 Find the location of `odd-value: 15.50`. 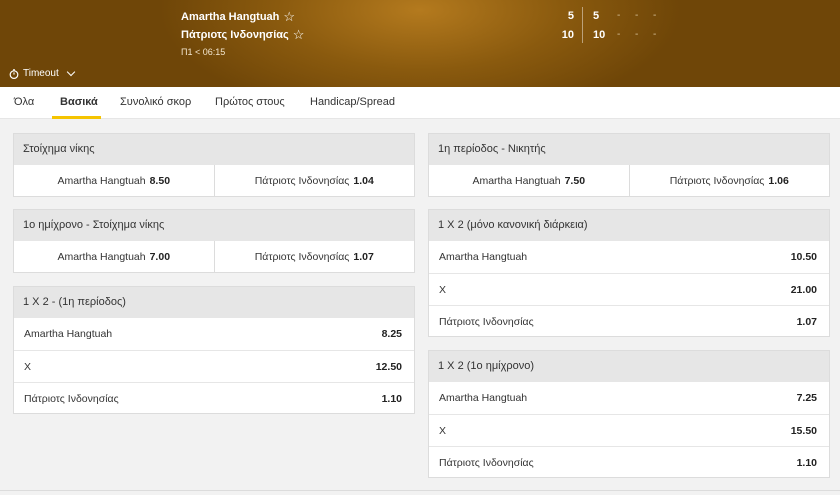

odd-value: 15.50 is located at coordinates (803, 430).